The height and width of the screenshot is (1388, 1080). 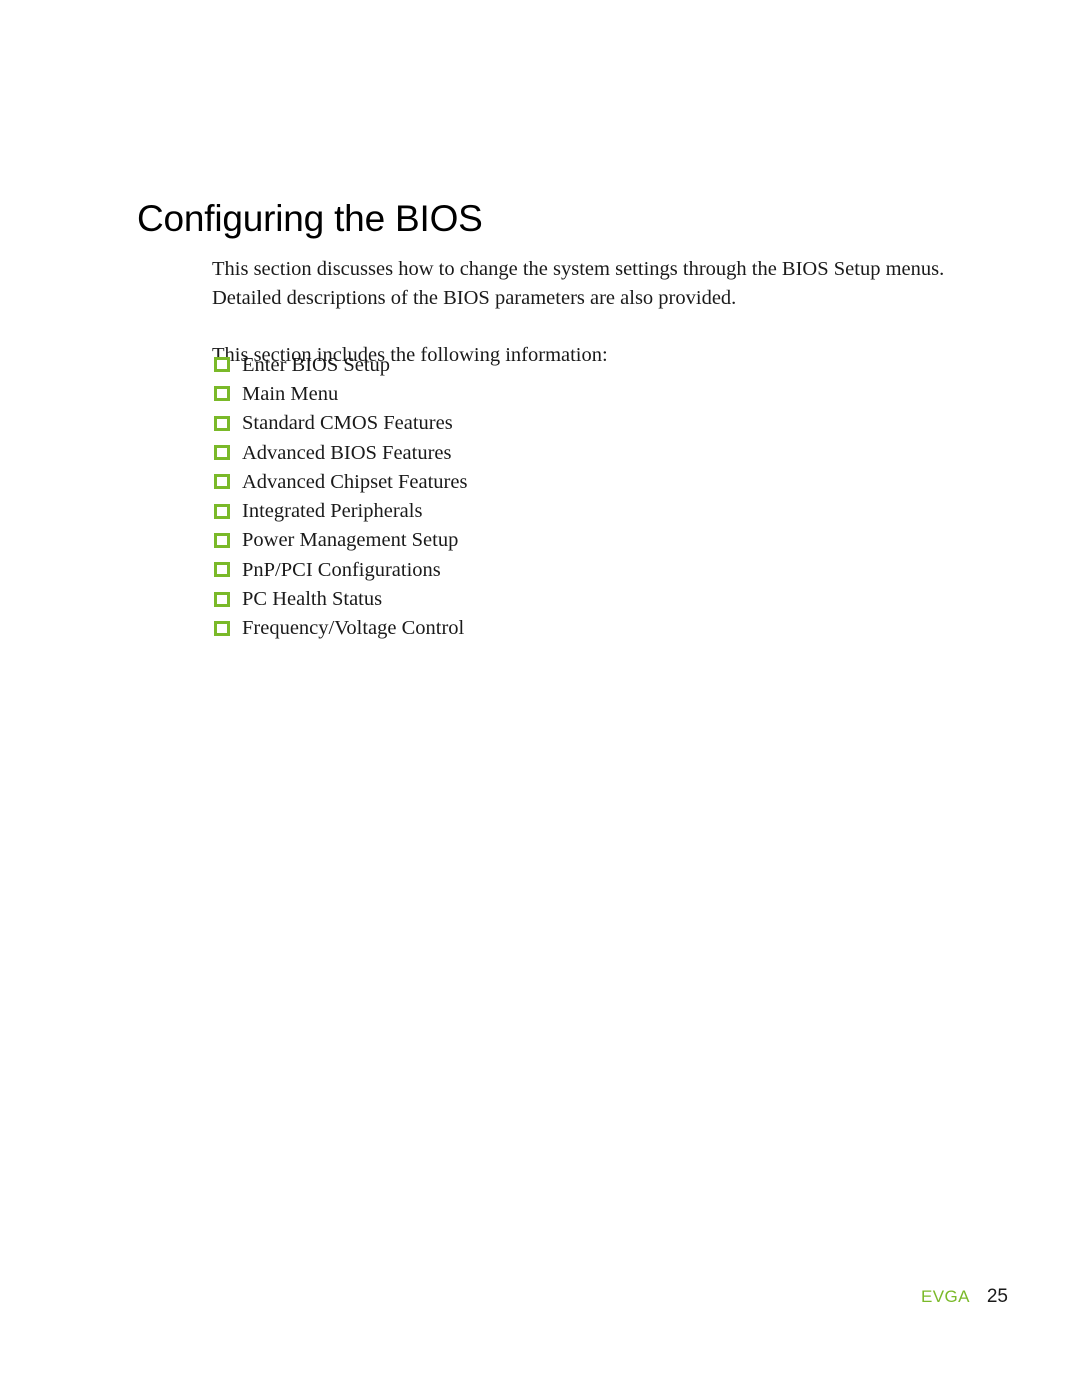 I want to click on brand-label: EVGA, so click(x=945, y=1296).